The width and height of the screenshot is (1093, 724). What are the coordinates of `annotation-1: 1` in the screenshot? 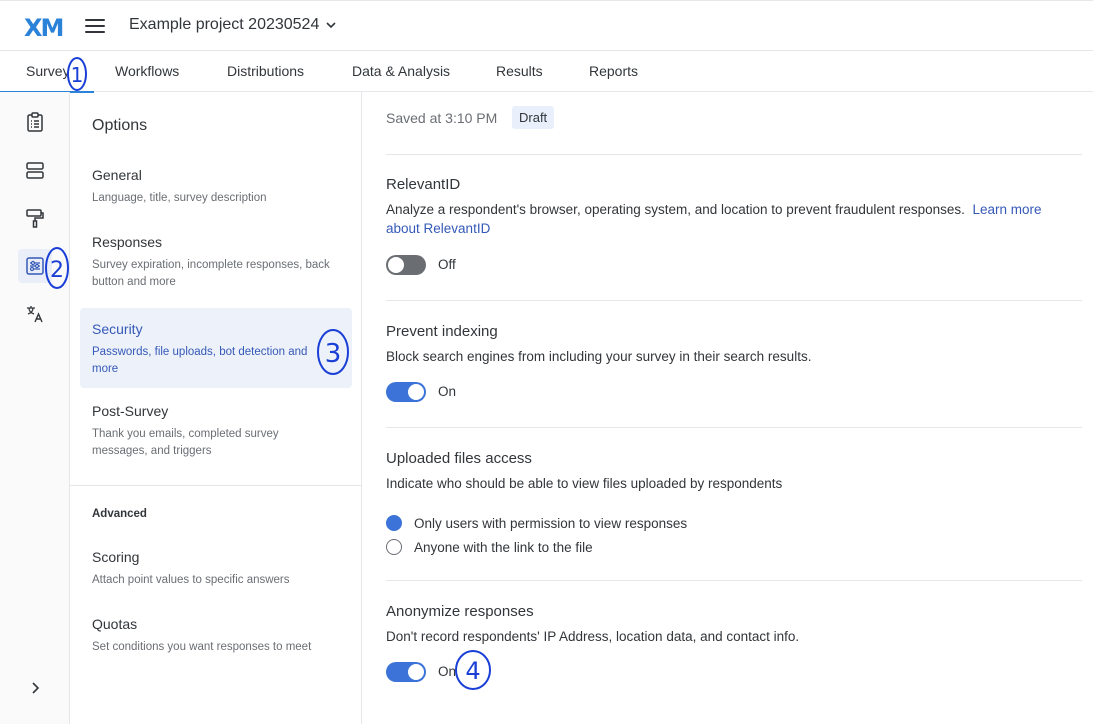 It's located at (77, 74).